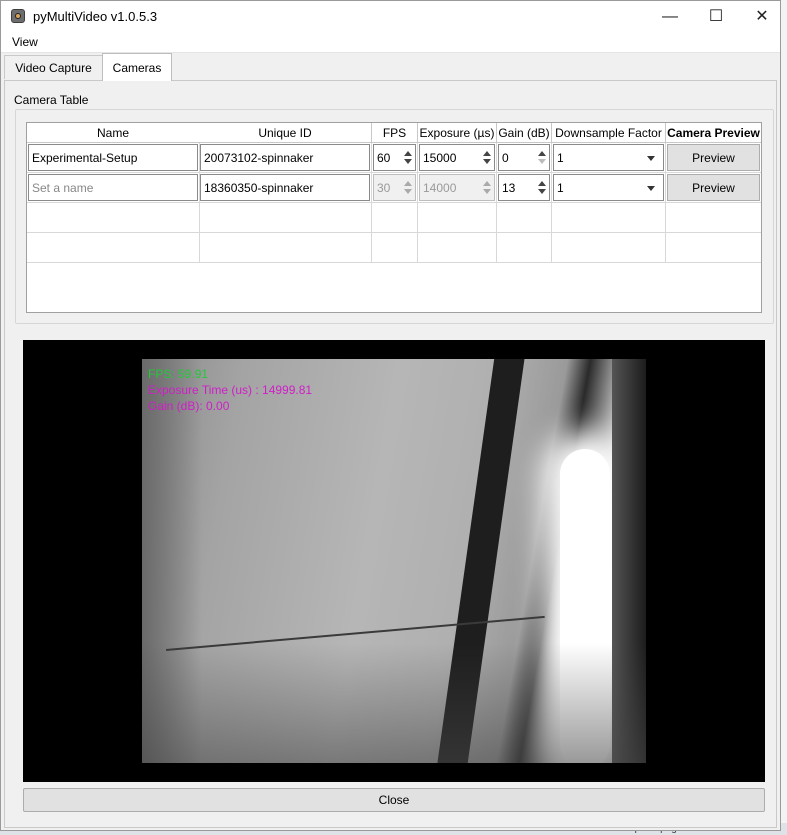 This screenshot has height=835, width=787. What do you see at coordinates (509, 188) in the screenshot?
I see `gain-value: 13` at bounding box center [509, 188].